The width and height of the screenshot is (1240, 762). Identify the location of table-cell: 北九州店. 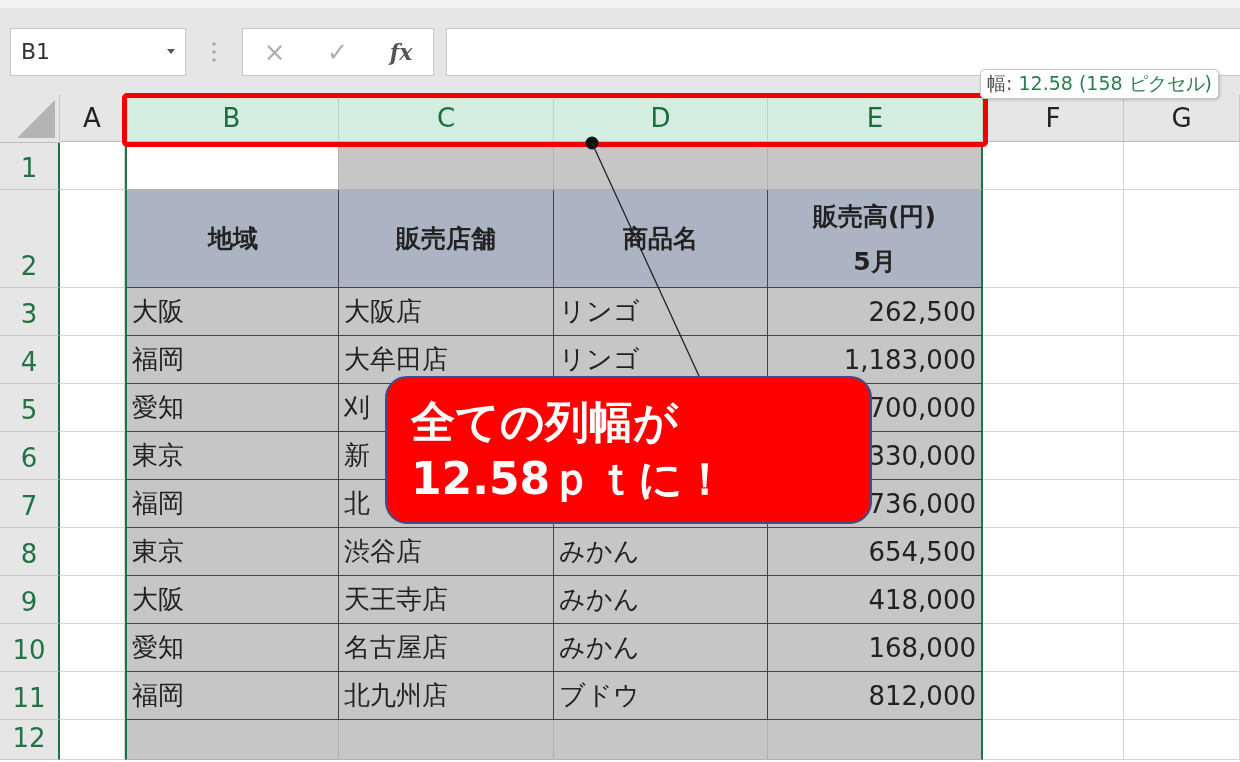
(446, 696).